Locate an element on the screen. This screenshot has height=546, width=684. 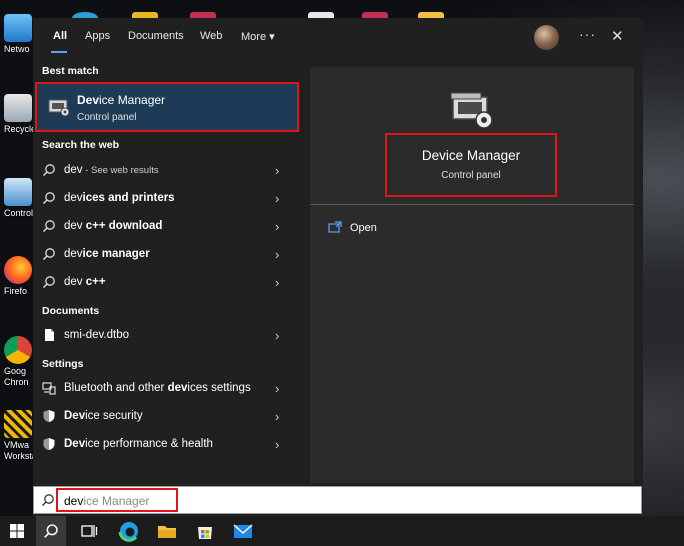
web-result-label: devices and printers is located at coordinates (119, 198).